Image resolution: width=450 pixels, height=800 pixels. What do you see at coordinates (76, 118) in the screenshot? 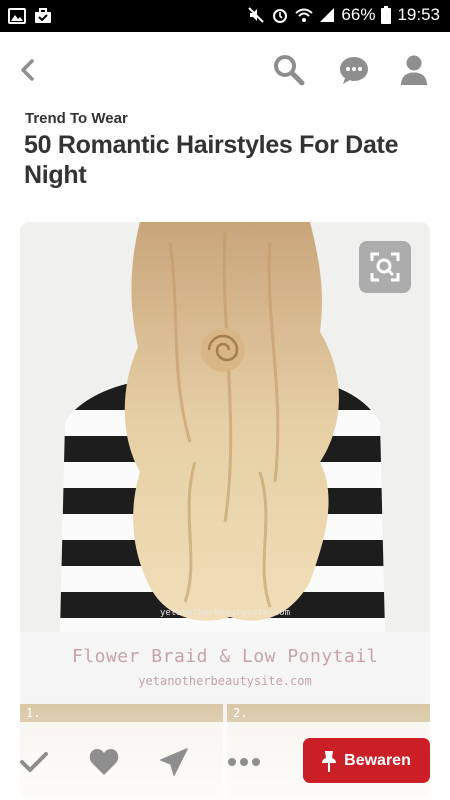
I see `board-kicker: Trend To Wear` at bounding box center [76, 118].